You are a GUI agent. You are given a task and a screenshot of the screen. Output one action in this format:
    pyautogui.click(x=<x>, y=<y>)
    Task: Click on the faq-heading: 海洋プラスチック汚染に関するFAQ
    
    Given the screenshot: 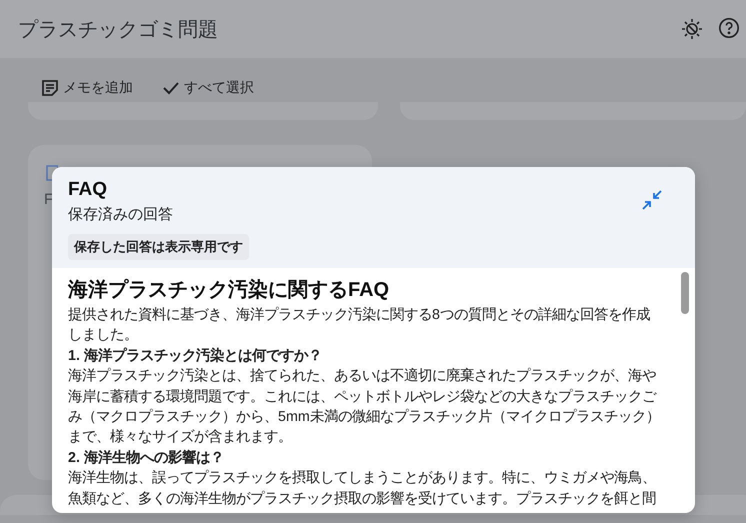 What is the action you would take?
    pyautogui.click(x=229, y=290)
    